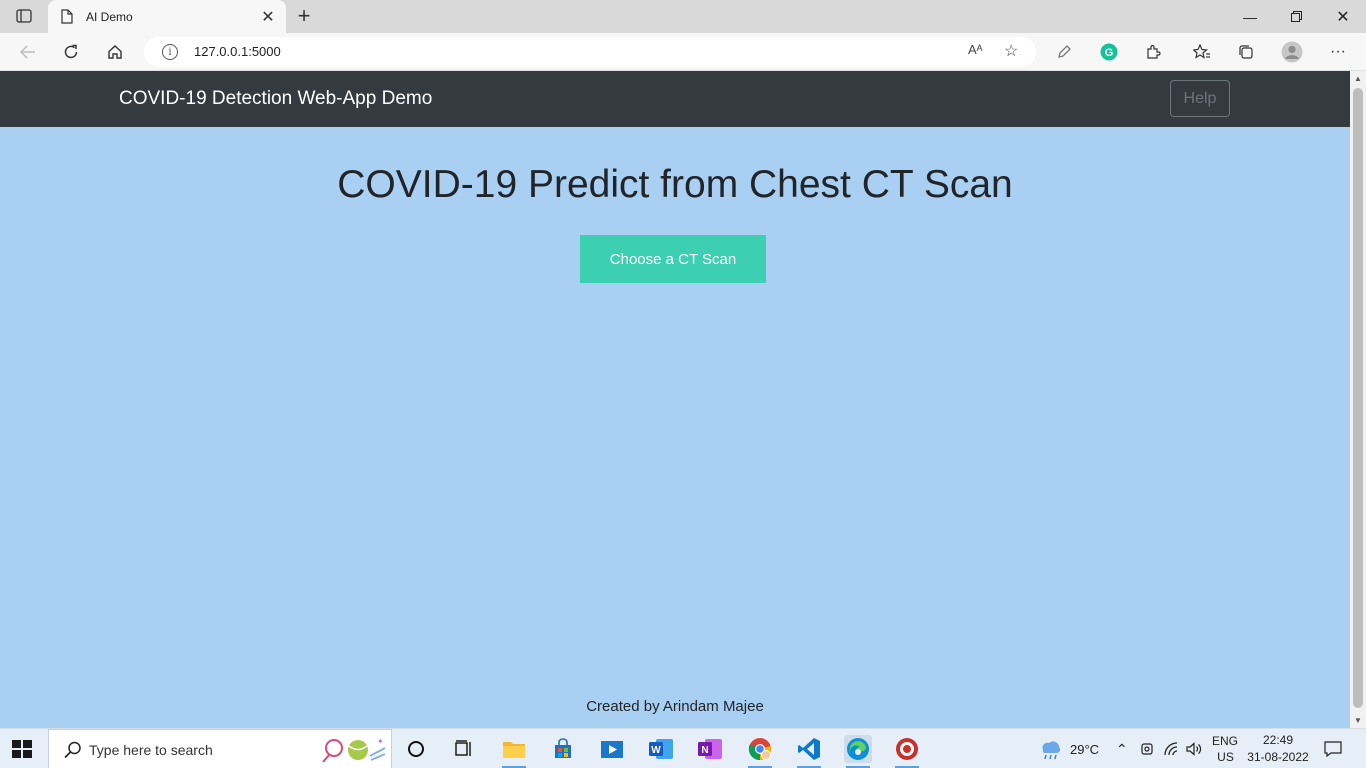 The image size is (1366, 768). Describe the element at coordinates (675, 184) in the screenshot. I see `page-title: COVID-19 Predict from Chest CT Scan` at that location.